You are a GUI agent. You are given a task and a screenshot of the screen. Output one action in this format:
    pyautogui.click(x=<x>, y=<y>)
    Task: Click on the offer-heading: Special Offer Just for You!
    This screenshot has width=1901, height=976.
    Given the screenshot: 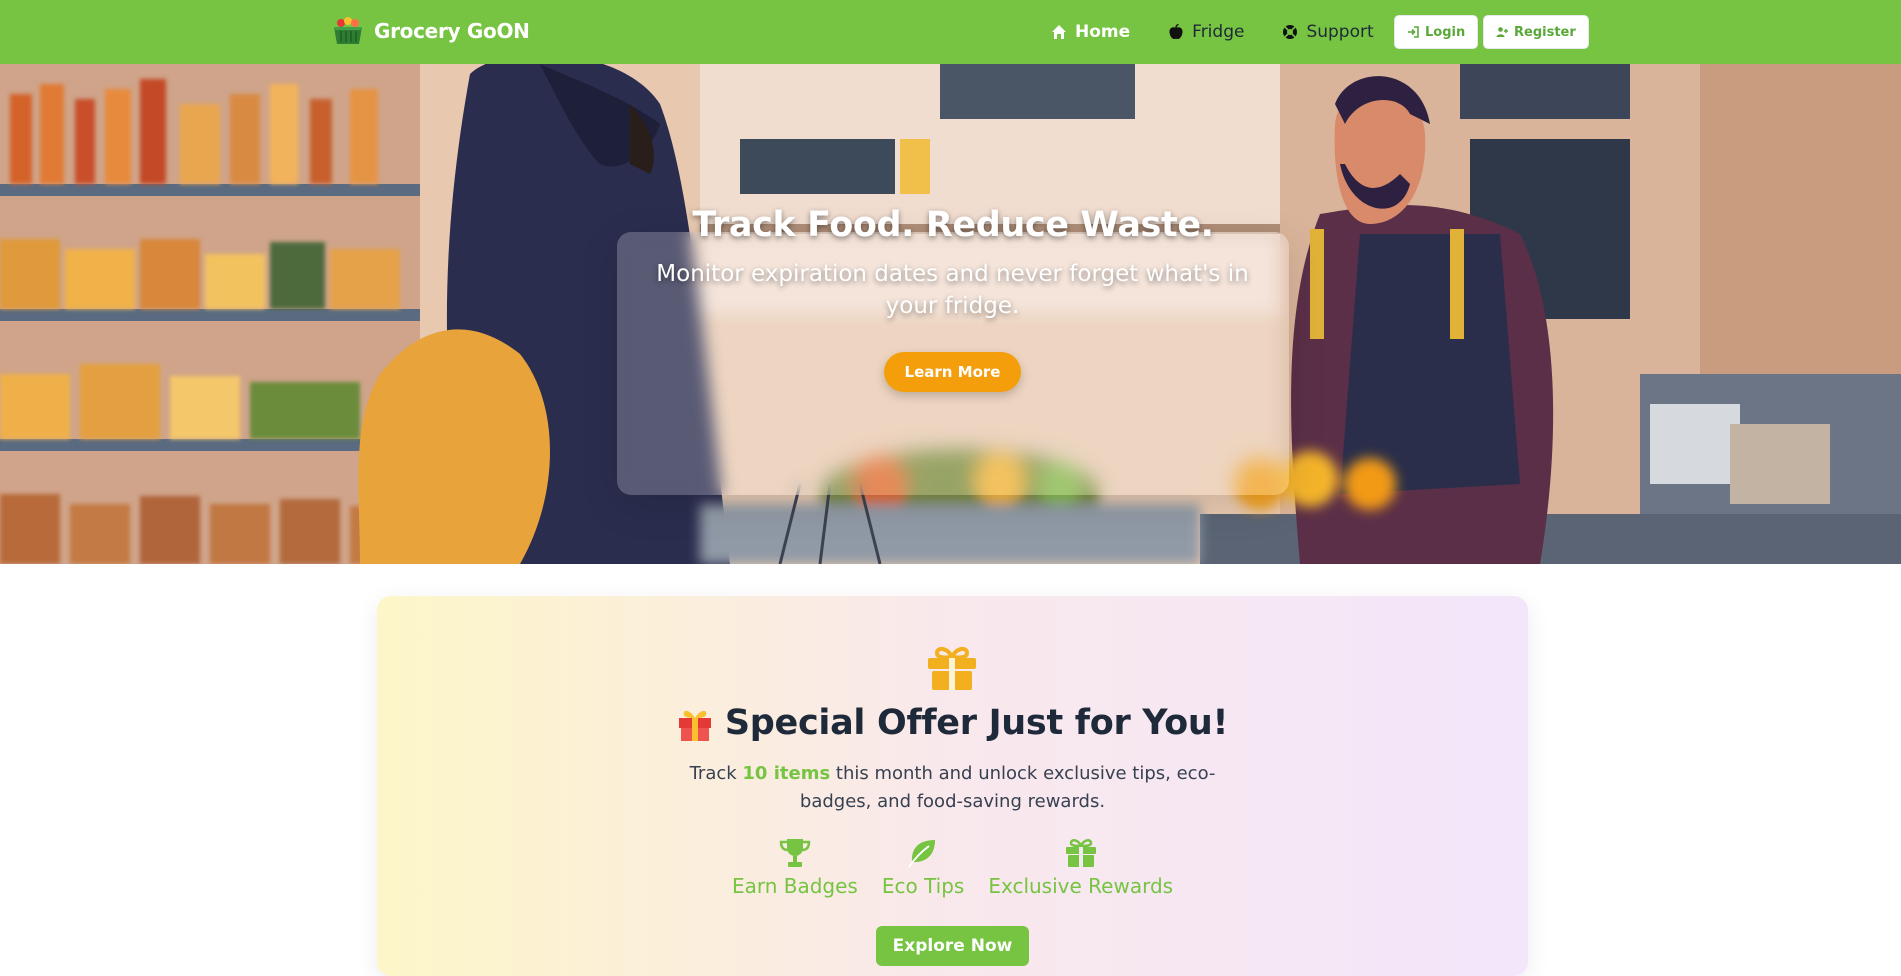 What is the action you would take?
    pyautogui.click(x=952, y=723)
    